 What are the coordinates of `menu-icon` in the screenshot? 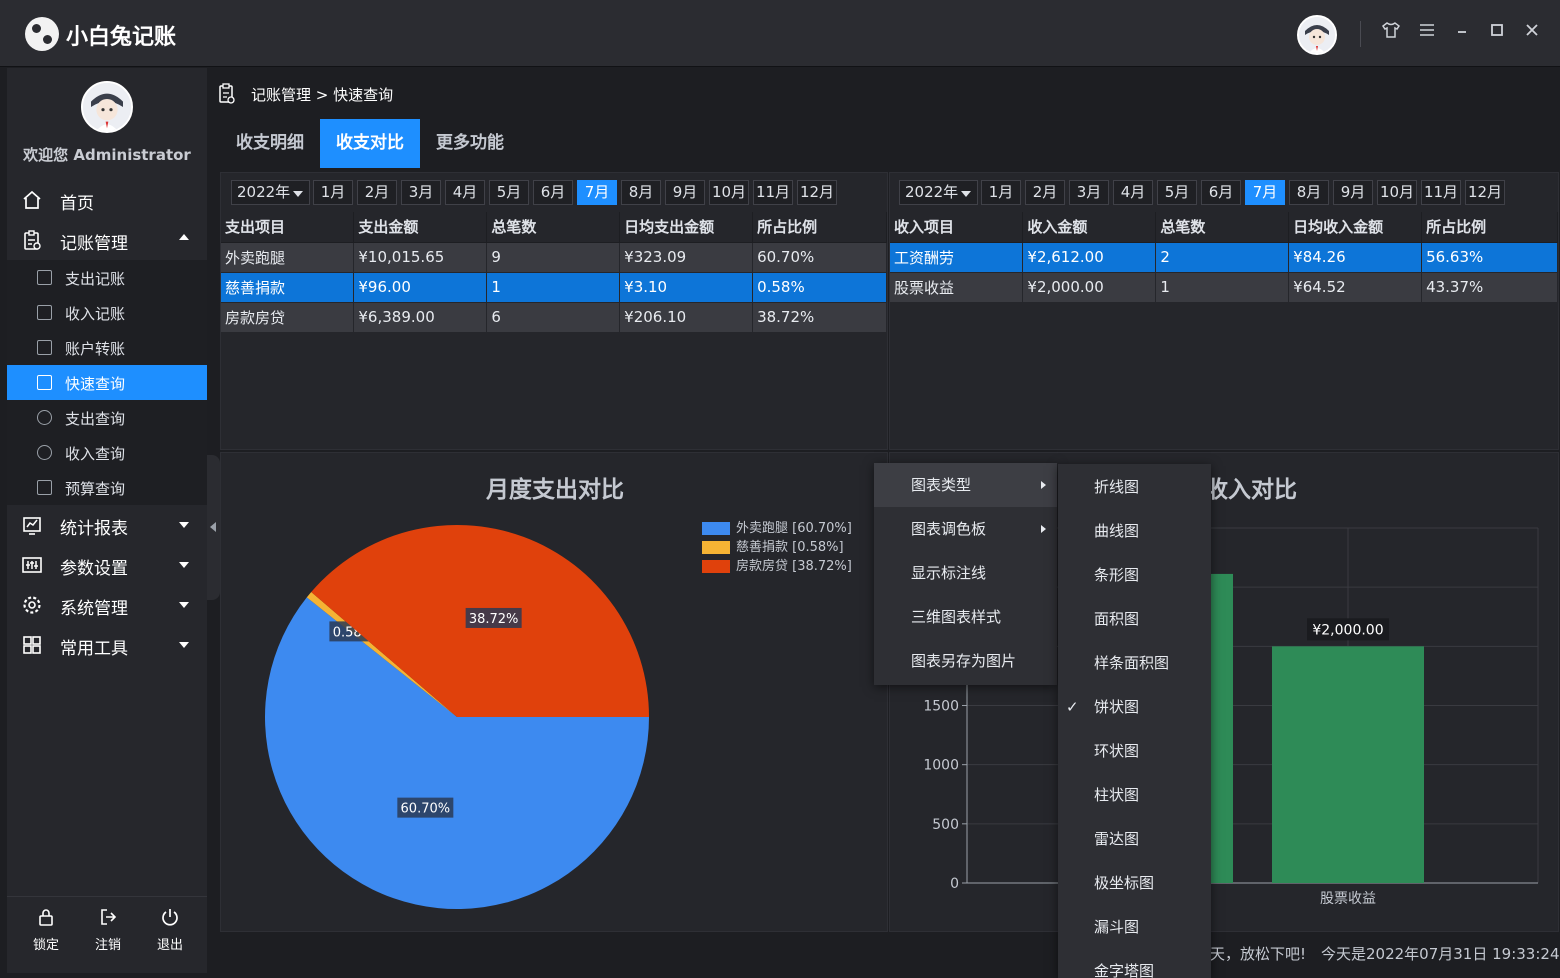 It's located at (1427, 33).